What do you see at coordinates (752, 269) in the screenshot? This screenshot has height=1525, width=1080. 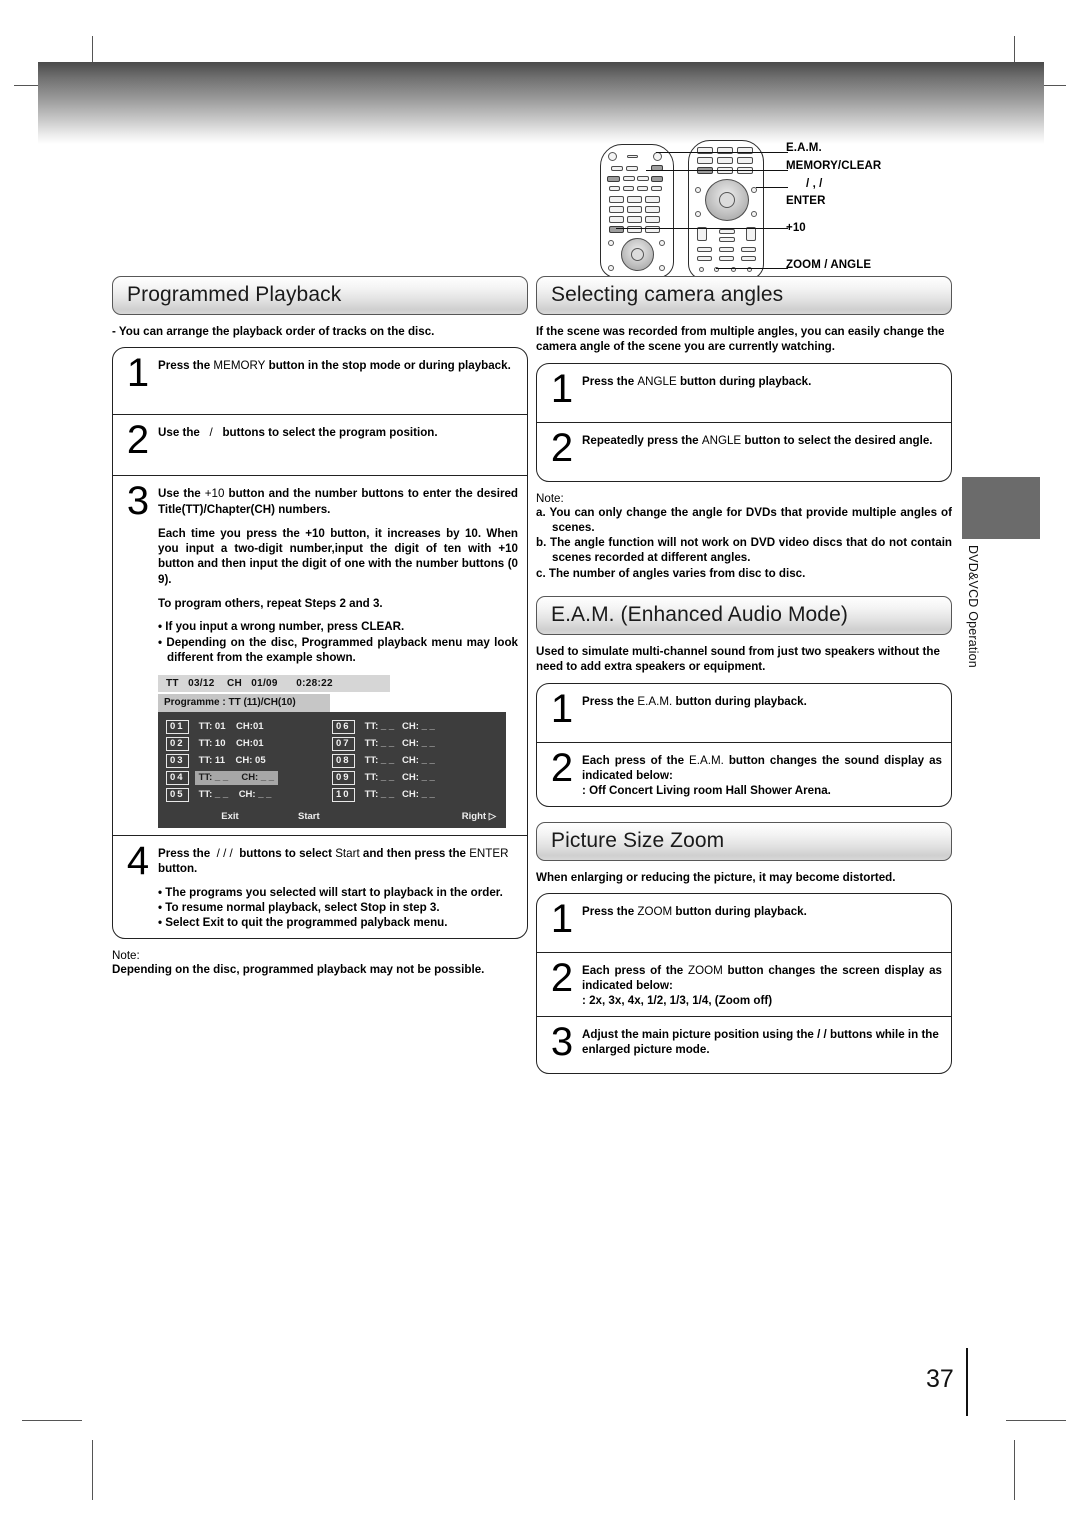 I see `callout-line-zoom-angle` at bounding box center [752, 269].